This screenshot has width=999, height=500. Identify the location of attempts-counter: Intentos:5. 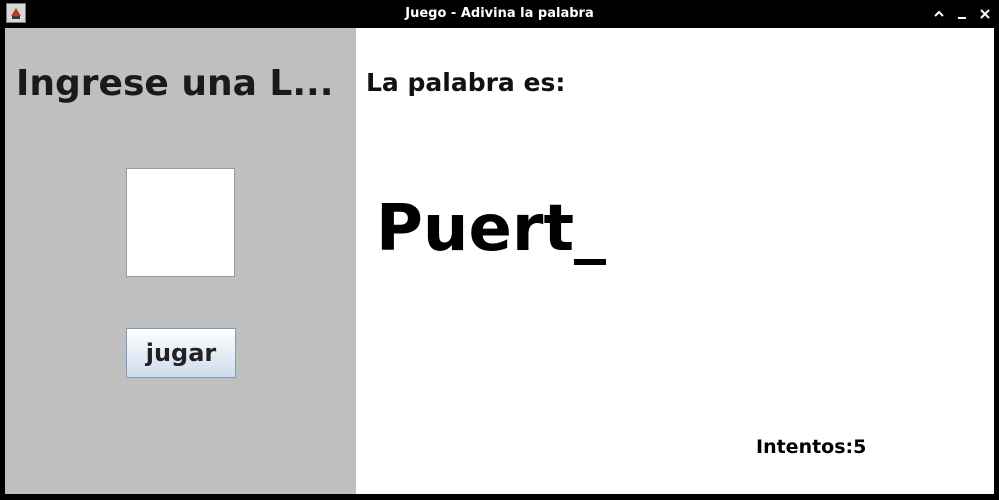
(811, 447).